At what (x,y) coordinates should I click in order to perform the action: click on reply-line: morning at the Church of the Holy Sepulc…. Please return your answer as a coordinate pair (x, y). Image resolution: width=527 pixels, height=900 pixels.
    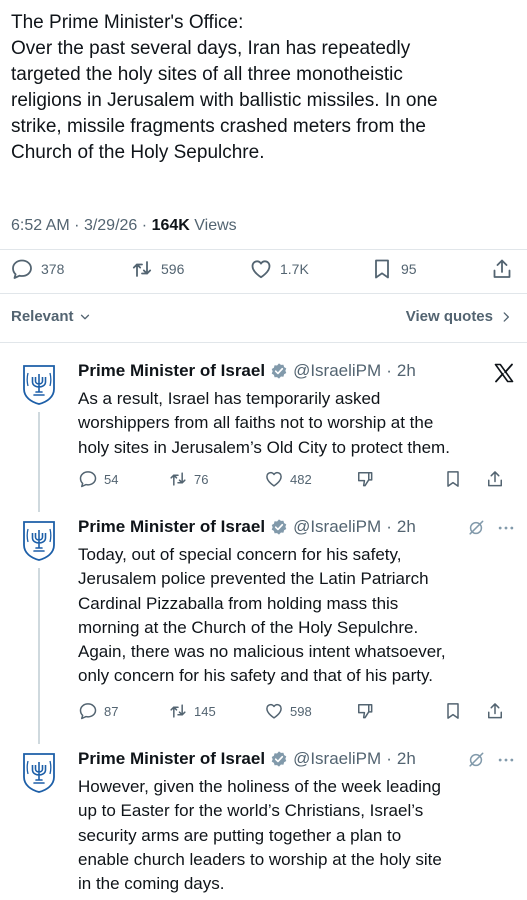
    Looking at the image, I should click on (248, 627).